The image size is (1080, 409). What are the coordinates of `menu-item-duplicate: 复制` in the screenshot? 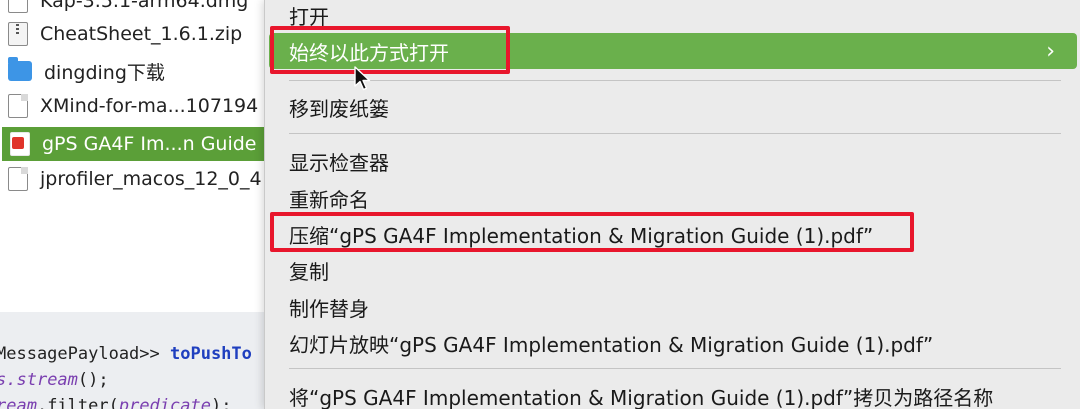 It's located at (672, 270).